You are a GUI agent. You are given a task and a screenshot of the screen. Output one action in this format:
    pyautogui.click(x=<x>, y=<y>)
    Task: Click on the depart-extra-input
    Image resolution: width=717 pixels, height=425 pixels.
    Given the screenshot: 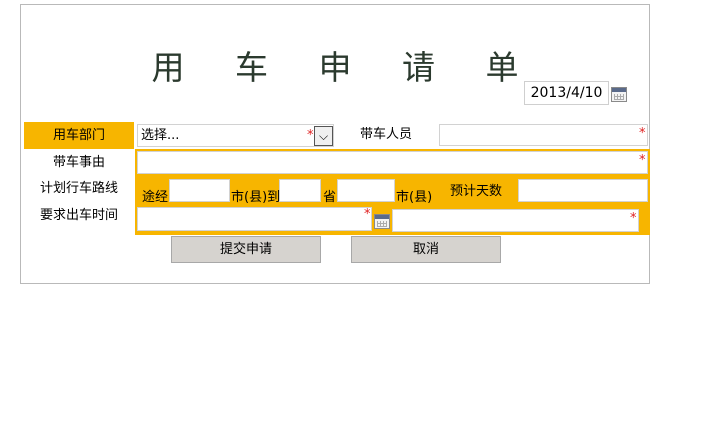 What is the action you would take?
    pyautogui.click(x=515, y=220)
    